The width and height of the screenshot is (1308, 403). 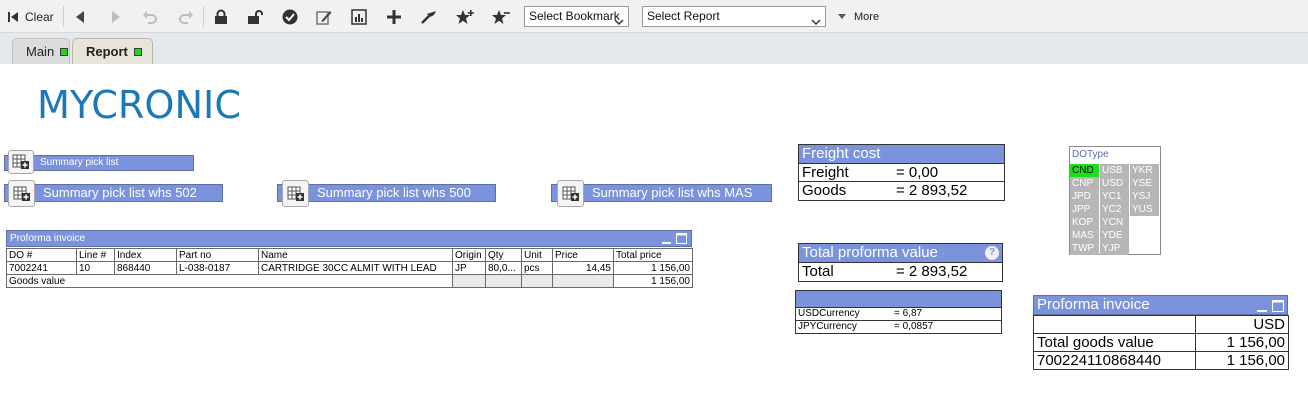 I want to click on dotype-item: YJP, so click(x=1114, y=248).